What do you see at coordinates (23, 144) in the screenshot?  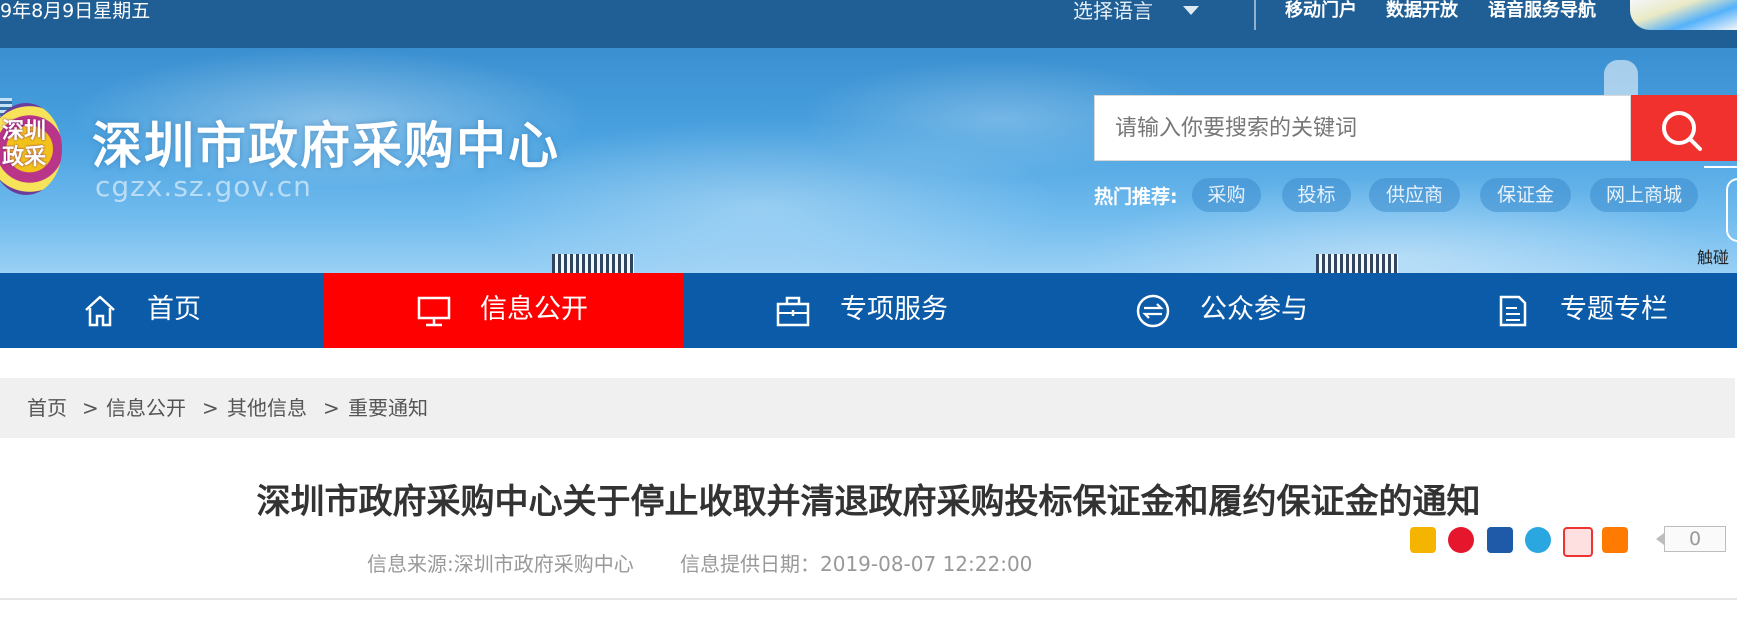 I see `logo-text: 深圳政采` at bounding box center [23, 144].